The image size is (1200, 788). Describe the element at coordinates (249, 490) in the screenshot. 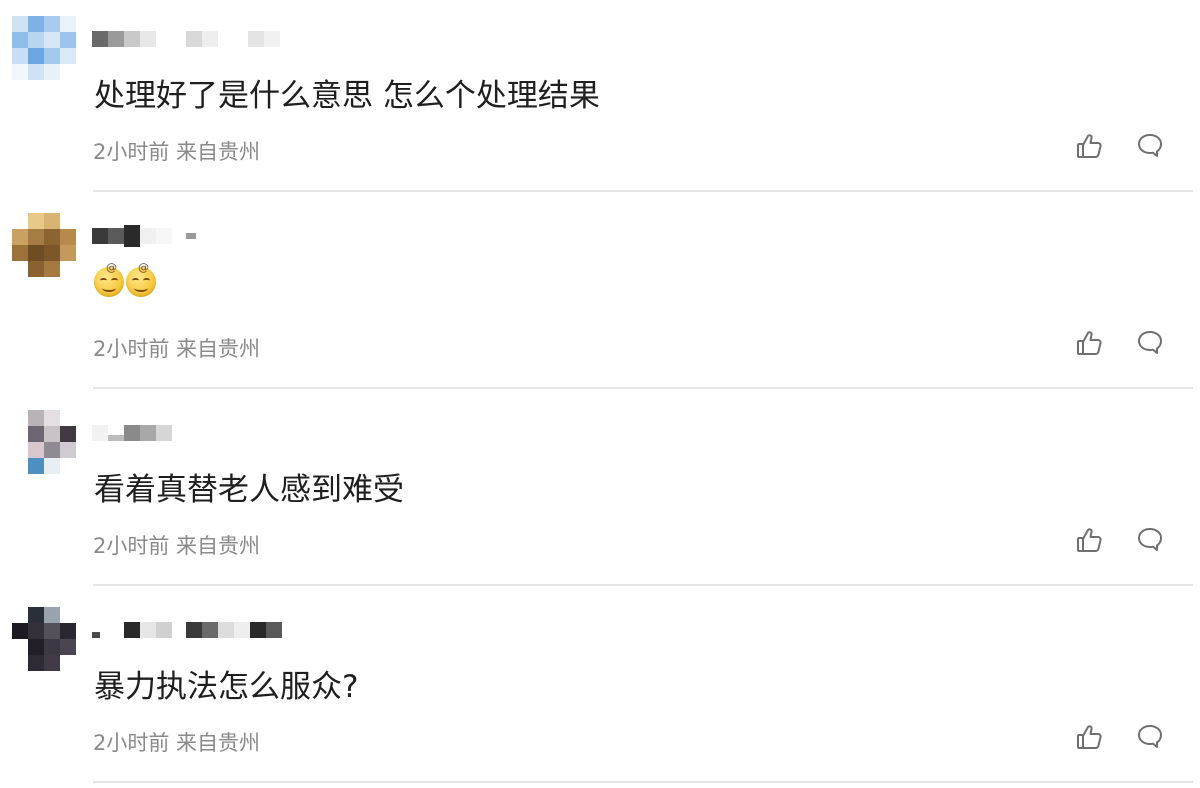

I see `comment-text: 看着真替老人感到难受` at that location.